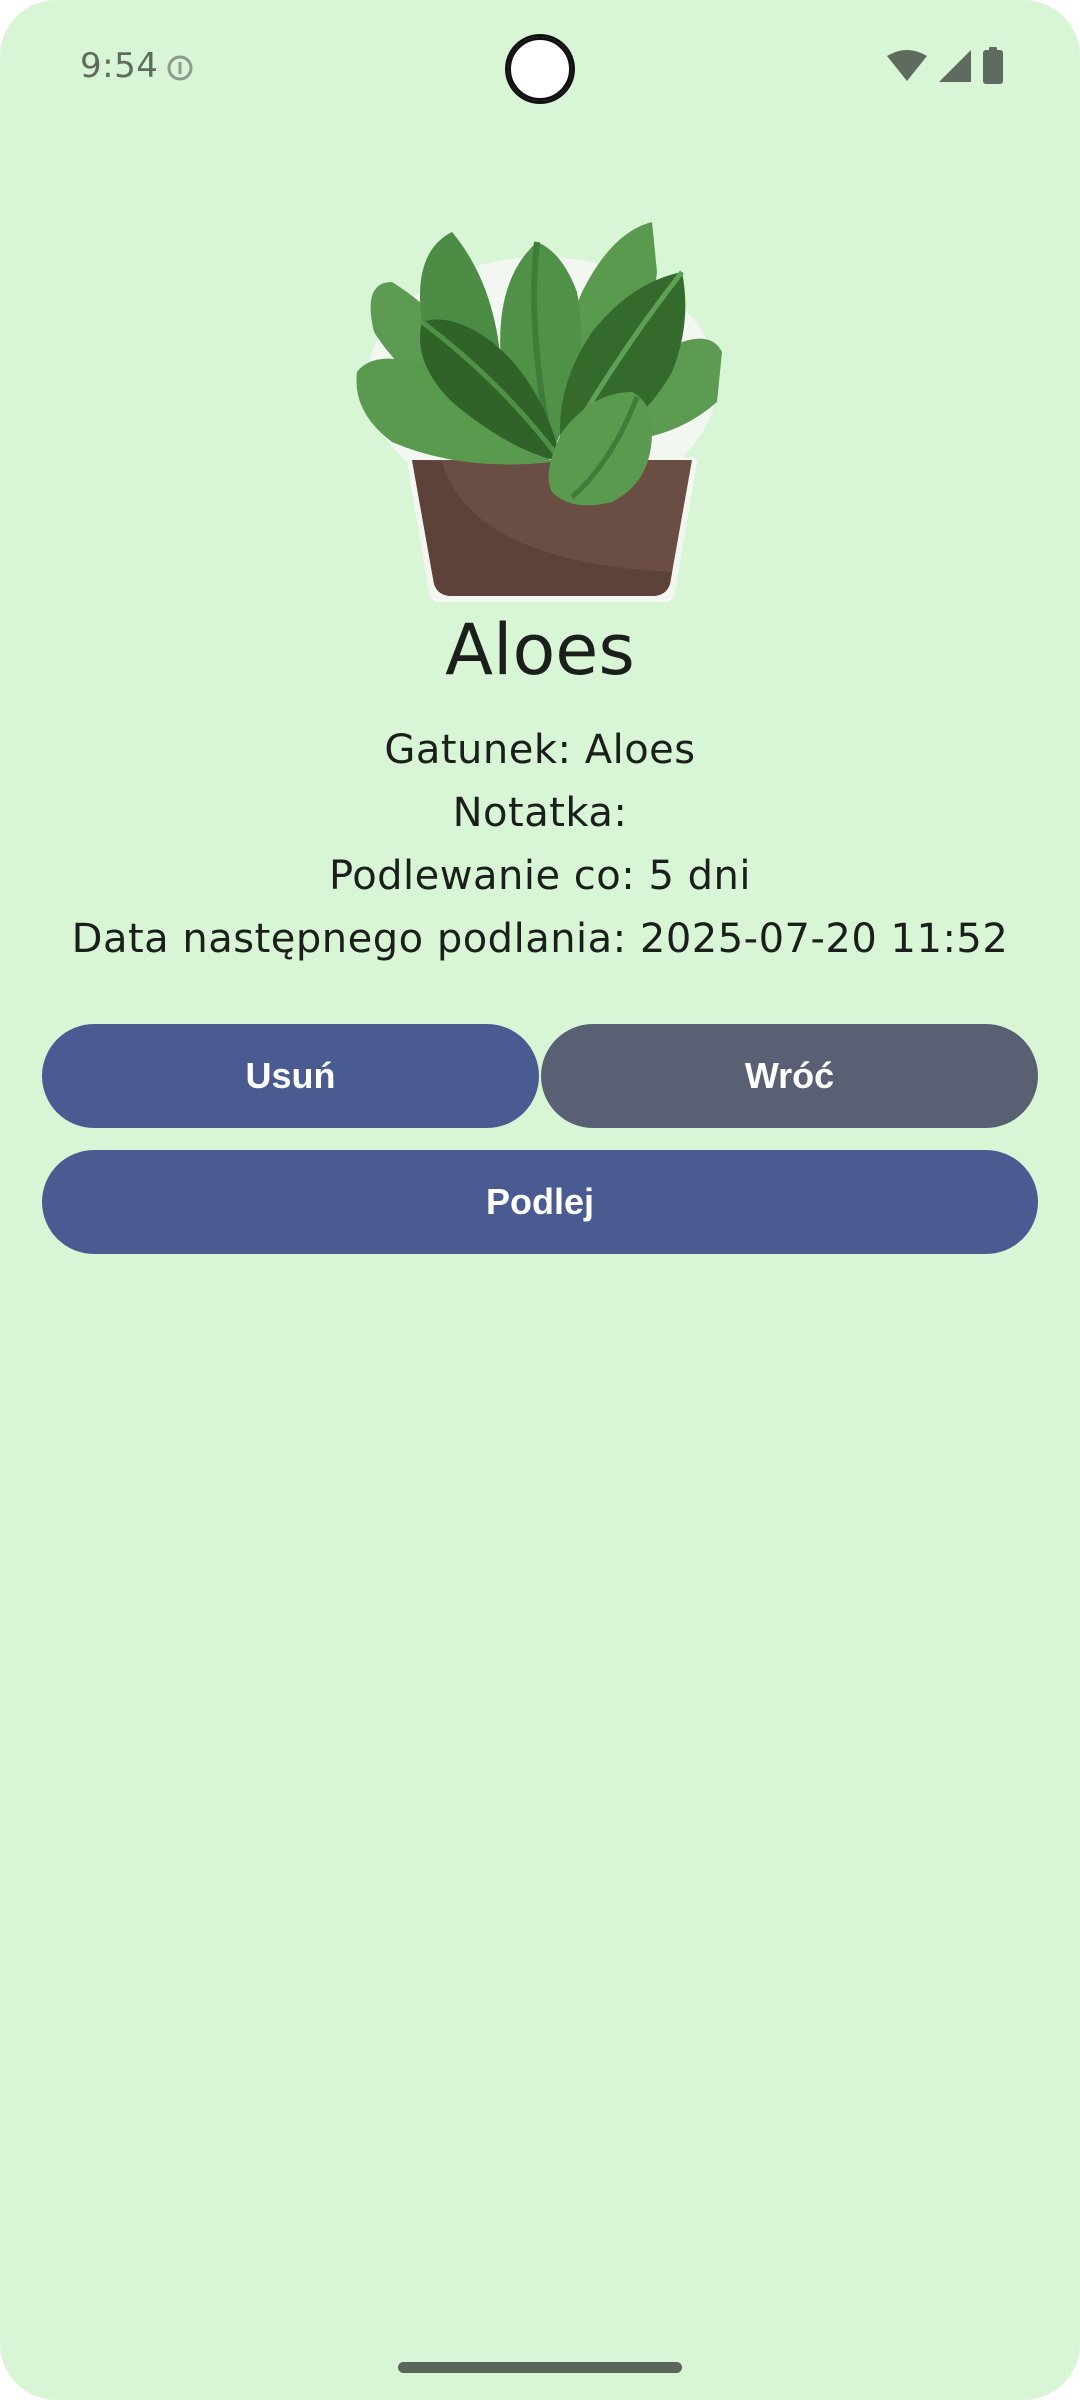  I want to click on status-icons, so click(945, 68).